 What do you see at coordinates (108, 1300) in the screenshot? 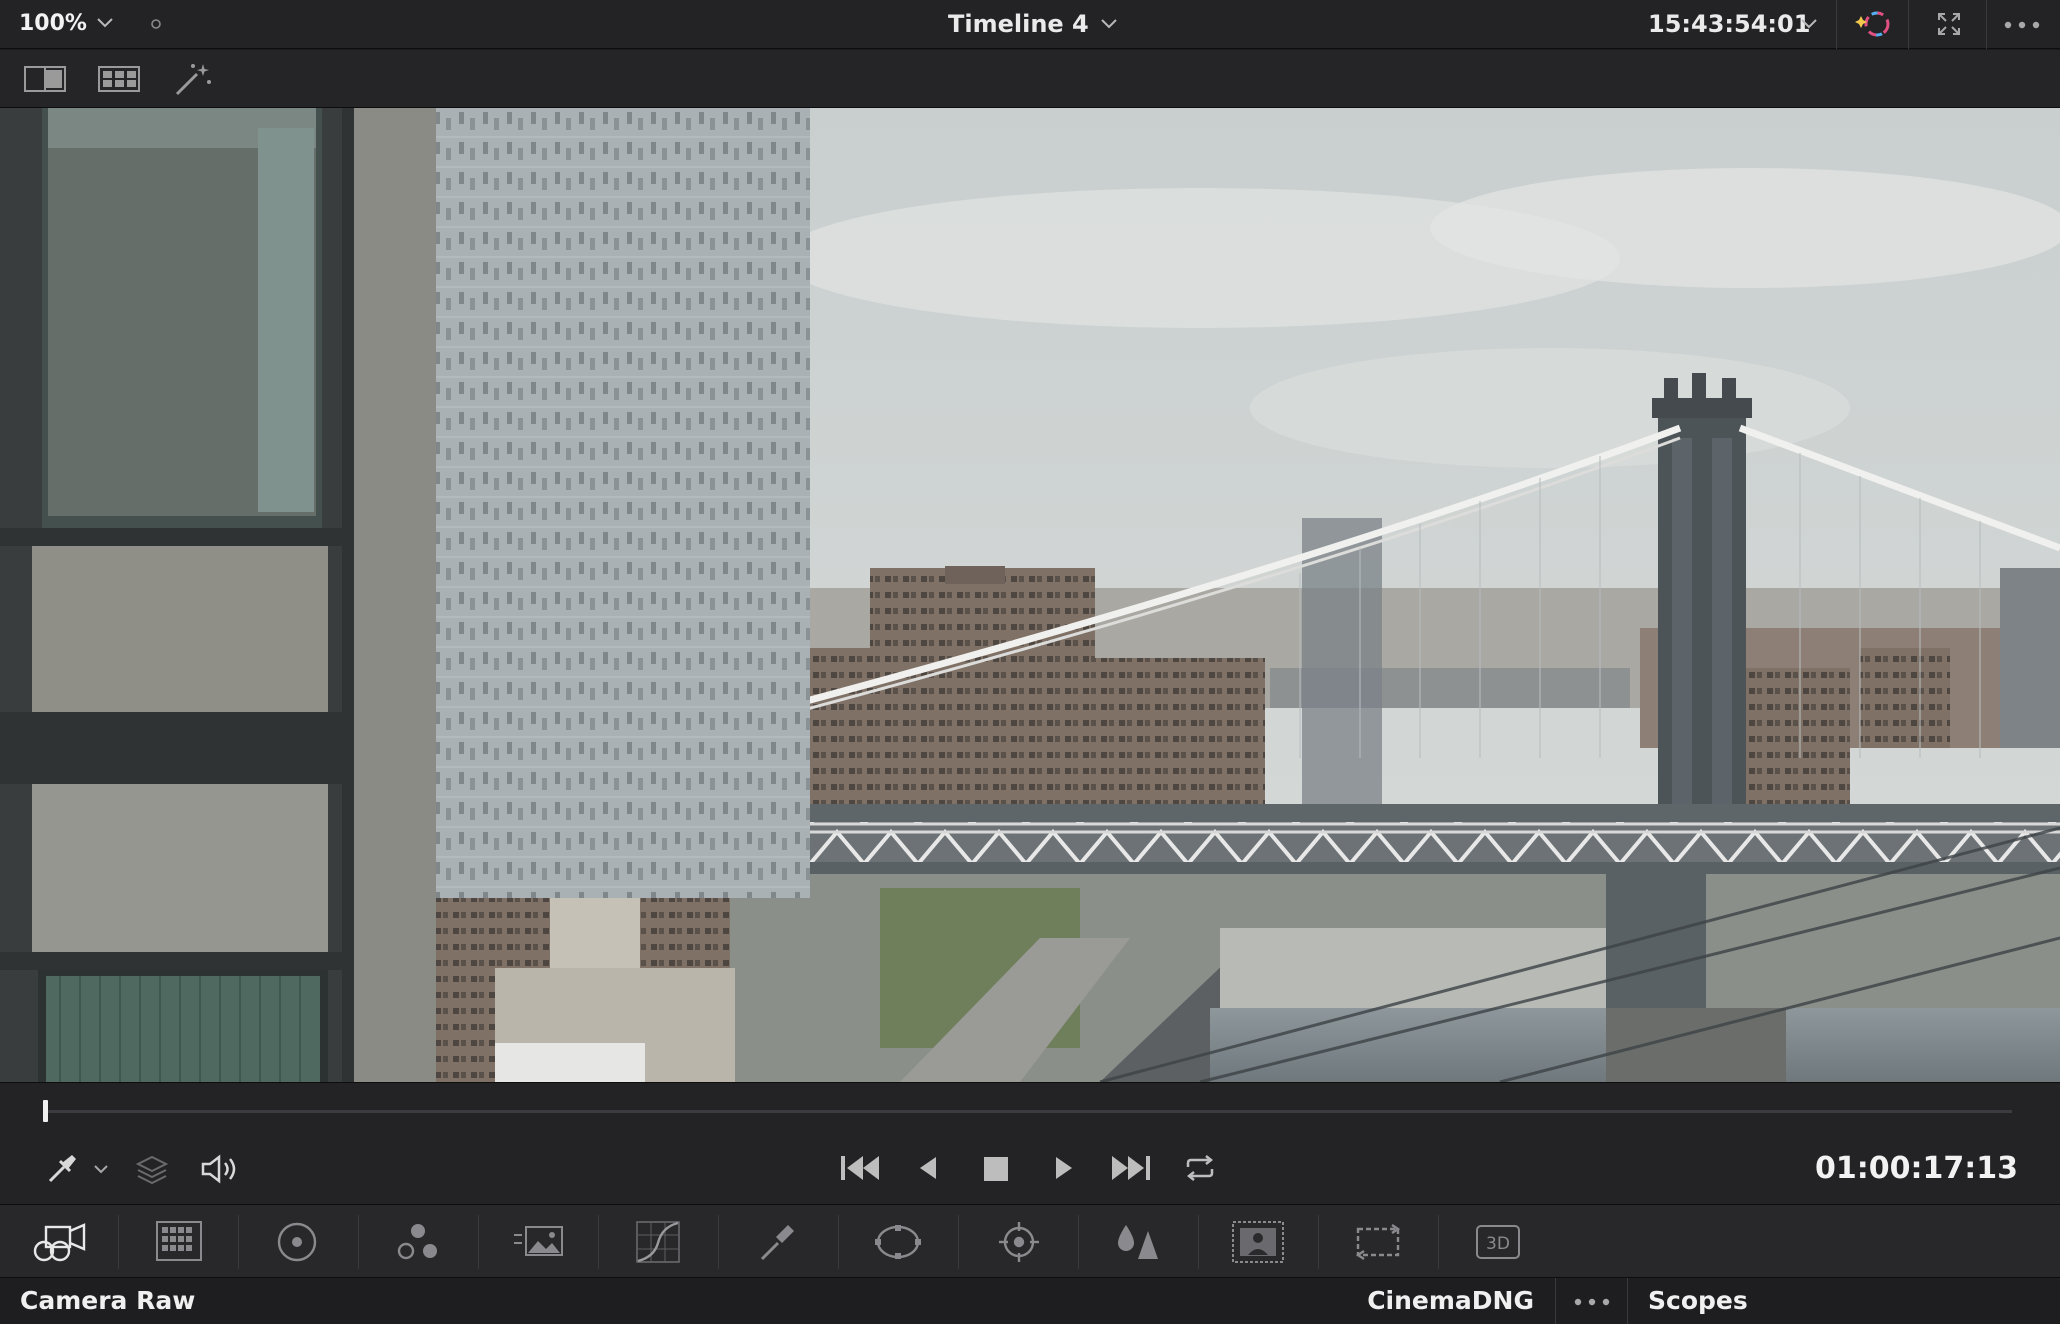
I see `panel-title: Camera Raw` at bounding box center [108, 1300].